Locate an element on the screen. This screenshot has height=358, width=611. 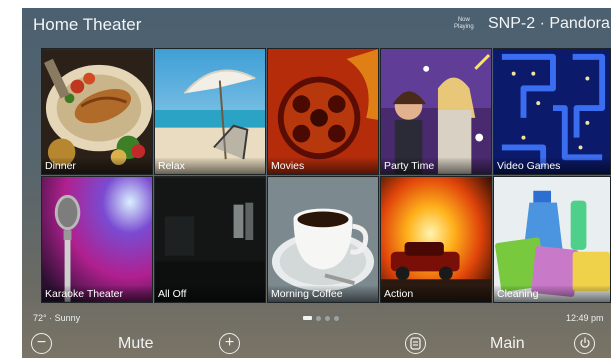
coffee-cup-image is located at coordinates (323, 239).